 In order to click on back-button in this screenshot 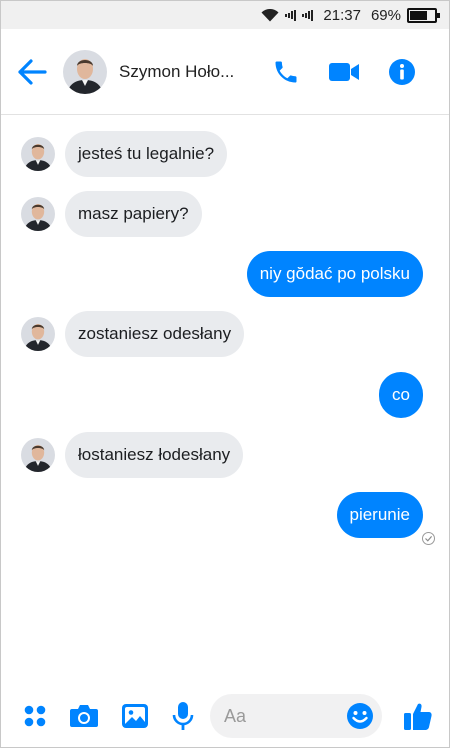, I will do `click(32, 72)`.